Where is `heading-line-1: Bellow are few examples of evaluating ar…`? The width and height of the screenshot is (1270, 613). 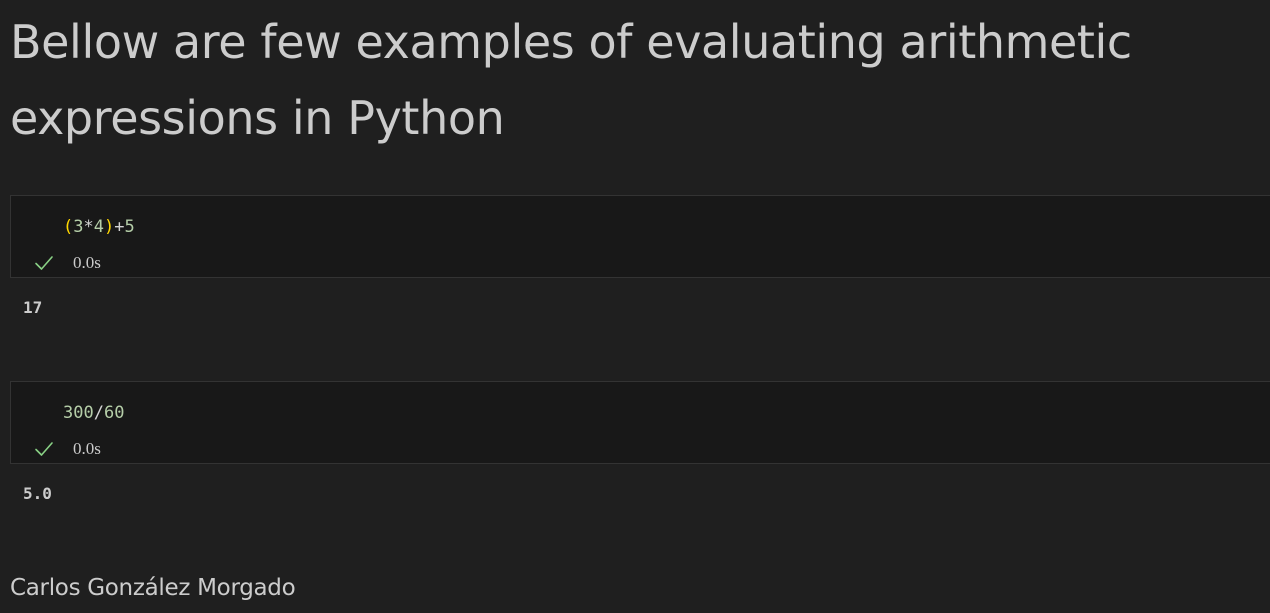 heading-line-1: Bellow are few examples of evaluating ar… is located at coordinates (571, 42).